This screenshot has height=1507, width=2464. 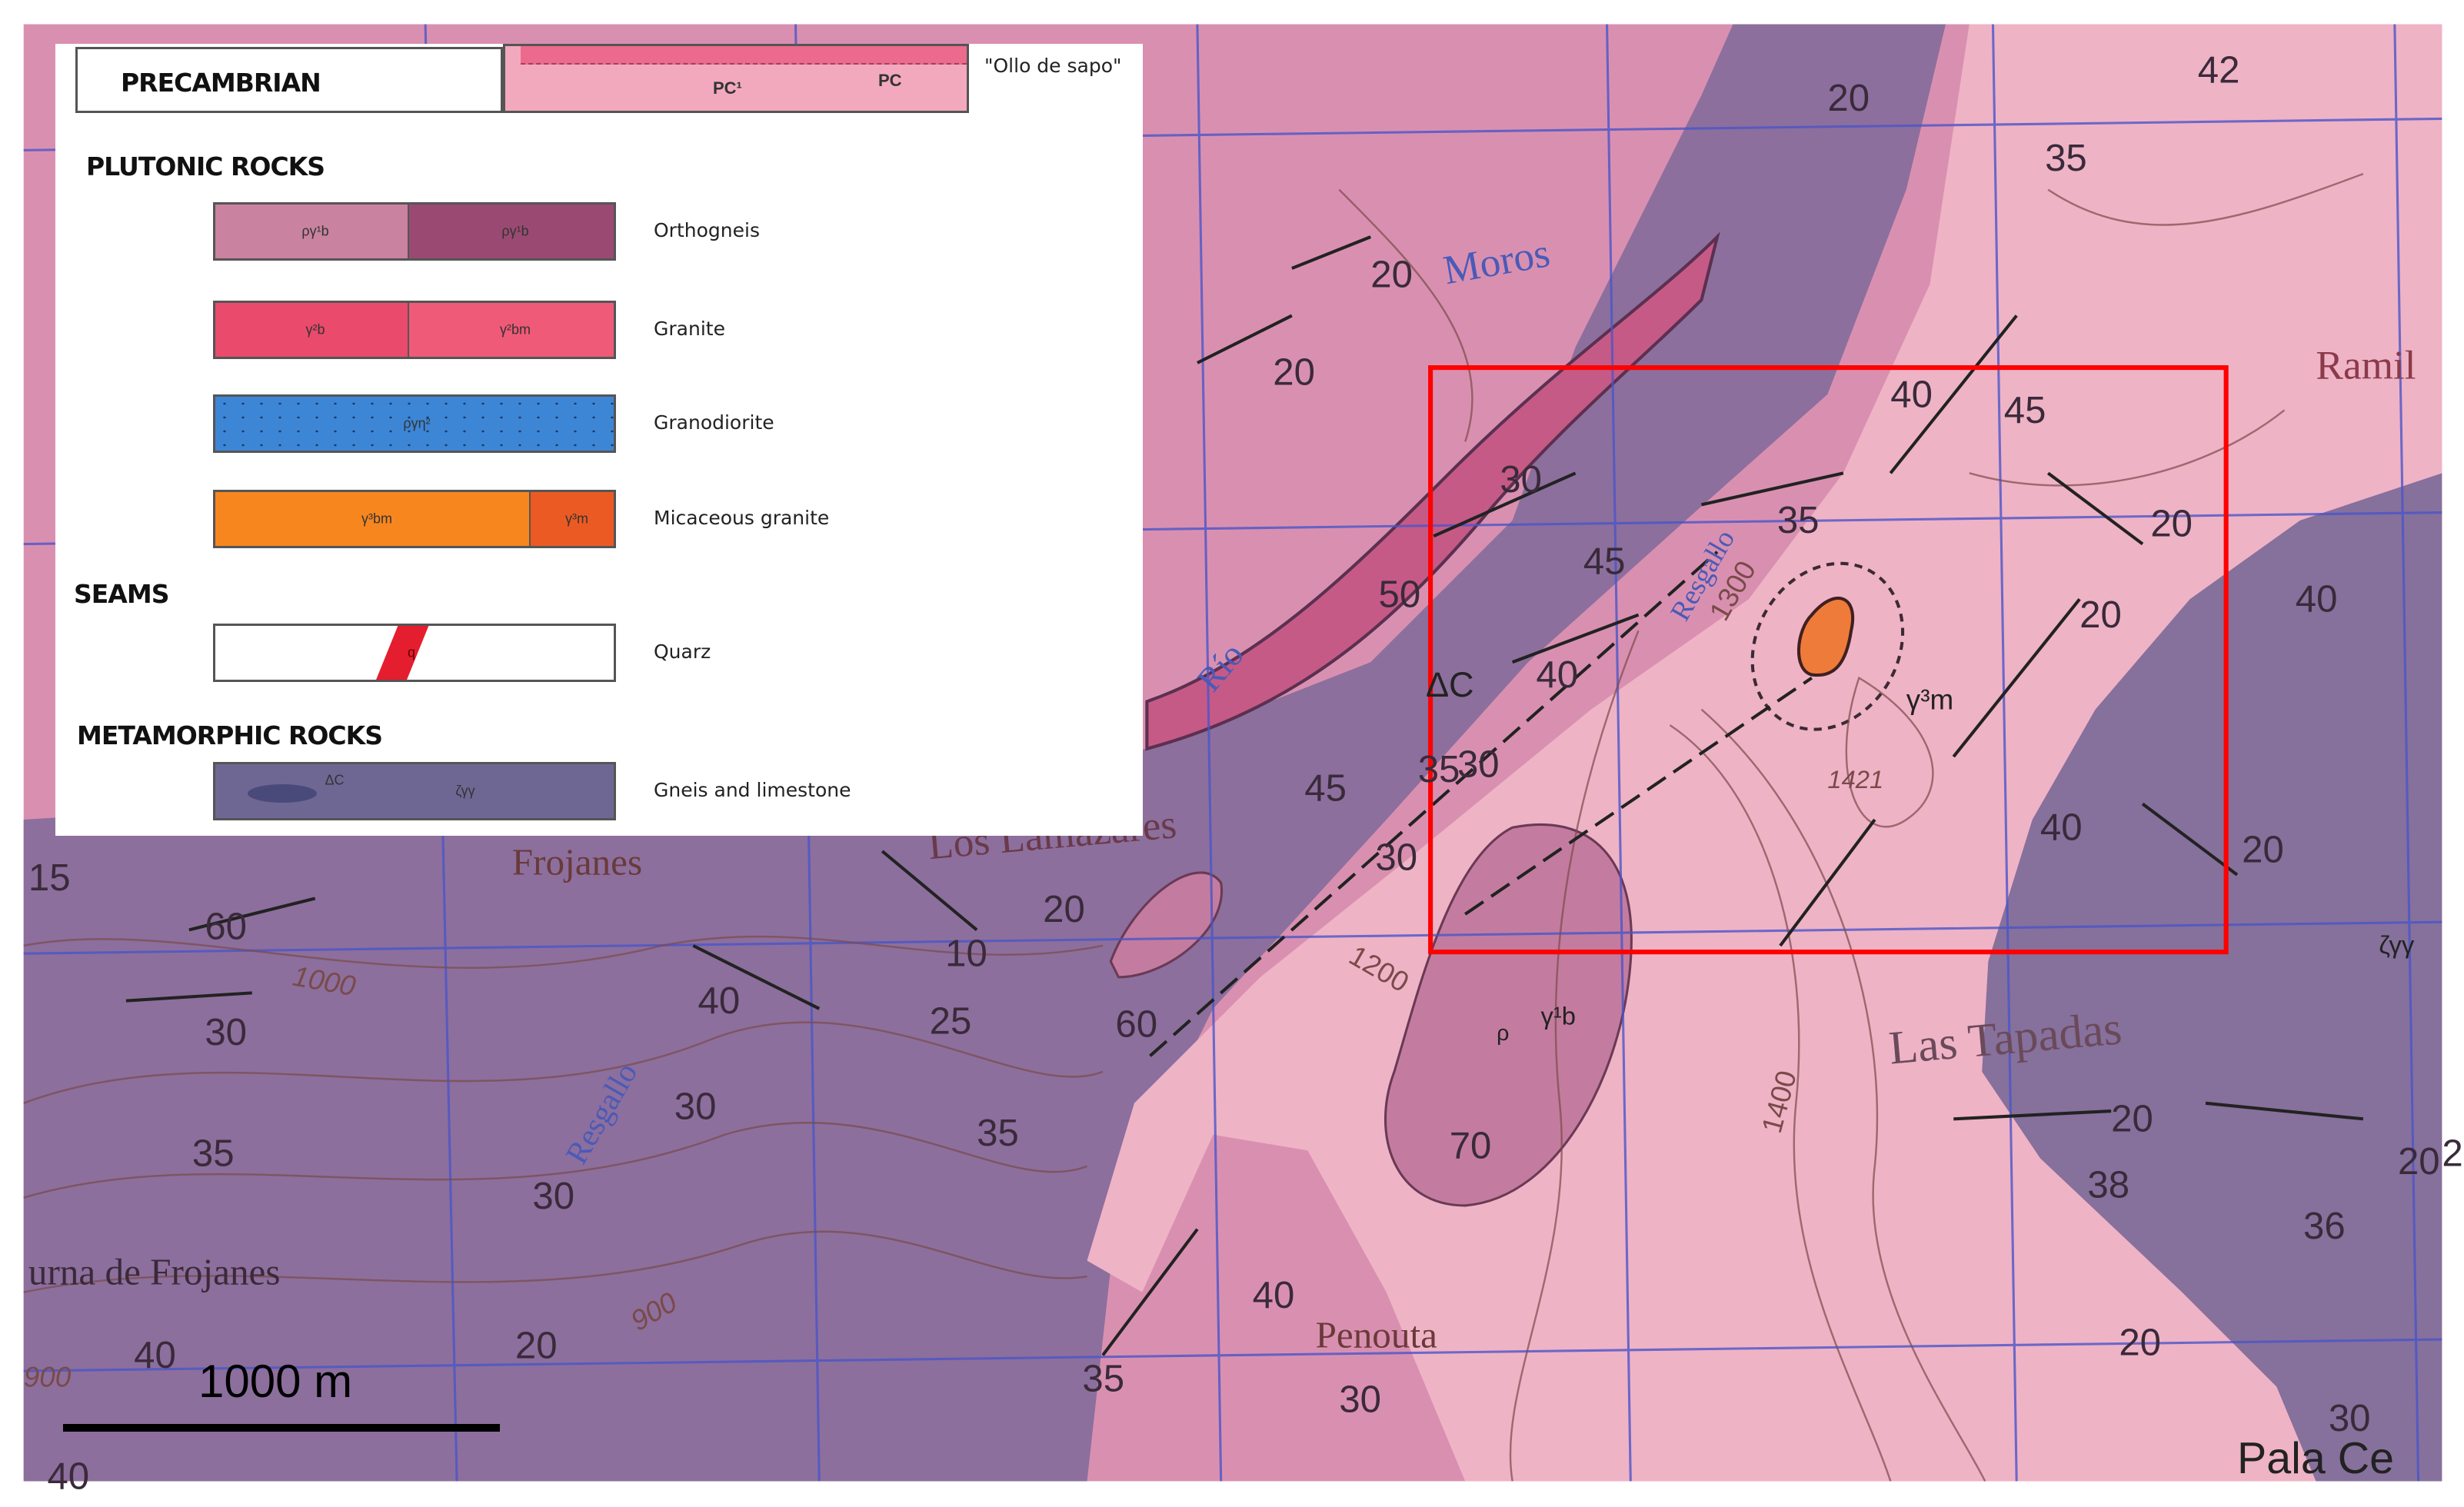 I want to click on dip-label: 15, so click(x=49, y=878).